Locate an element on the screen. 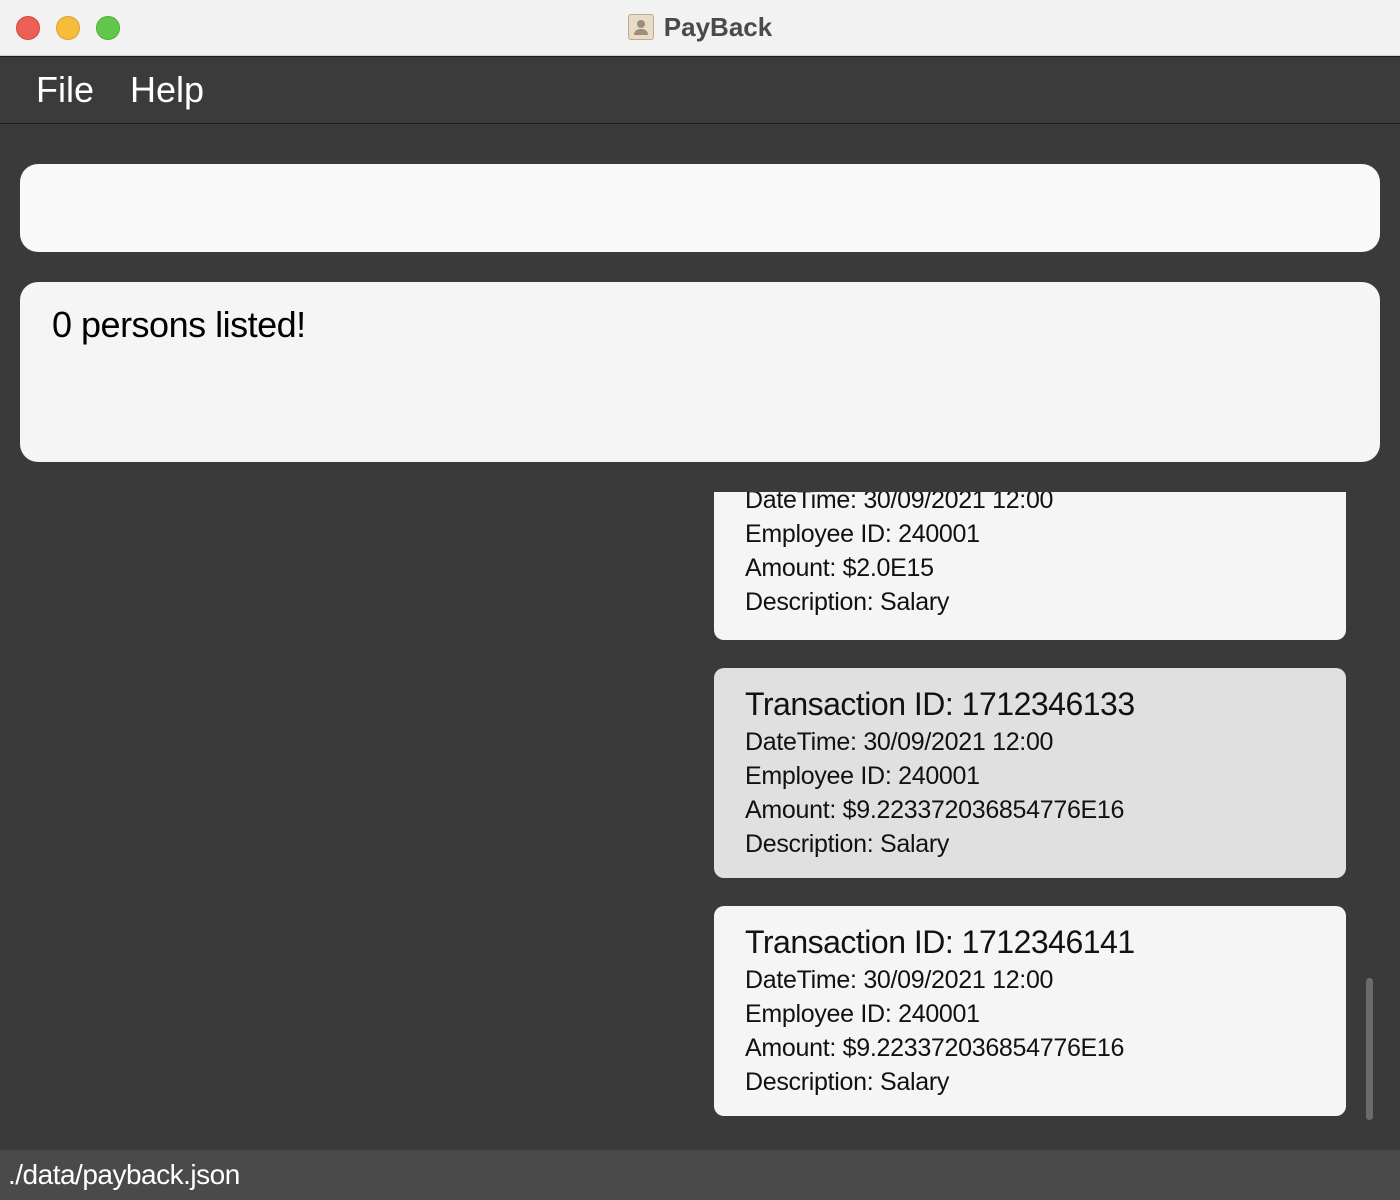 The width and height of the screenshot is (1400, 1200). list-scrollbar is located at coordinates (1369, 1049).